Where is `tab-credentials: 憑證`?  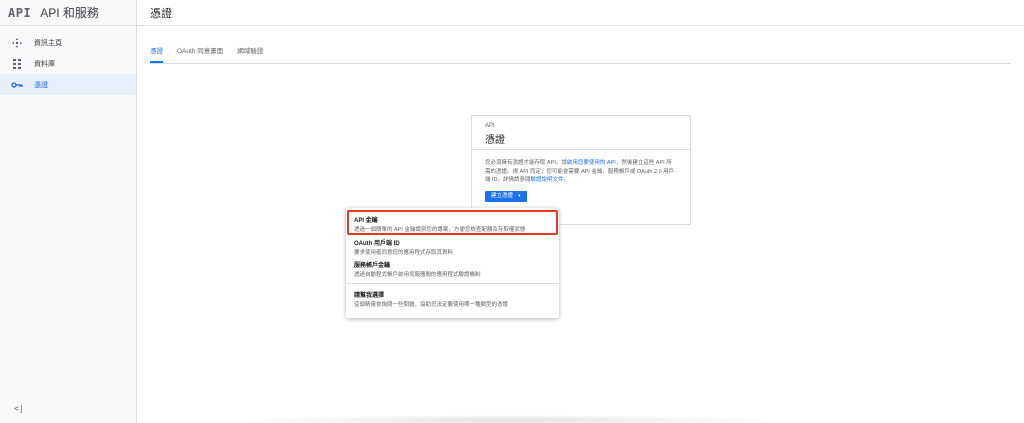
tab-credentials: 憑證 is located at coordinates (156, 54).